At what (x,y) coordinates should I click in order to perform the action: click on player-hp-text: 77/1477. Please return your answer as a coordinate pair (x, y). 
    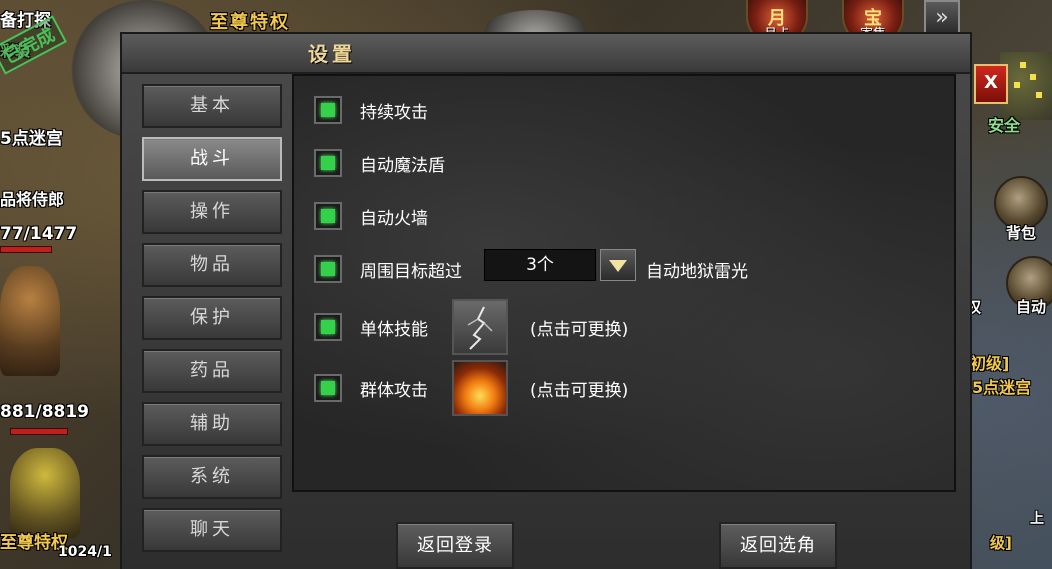
    Looking at the image, I should click on (39, 234).